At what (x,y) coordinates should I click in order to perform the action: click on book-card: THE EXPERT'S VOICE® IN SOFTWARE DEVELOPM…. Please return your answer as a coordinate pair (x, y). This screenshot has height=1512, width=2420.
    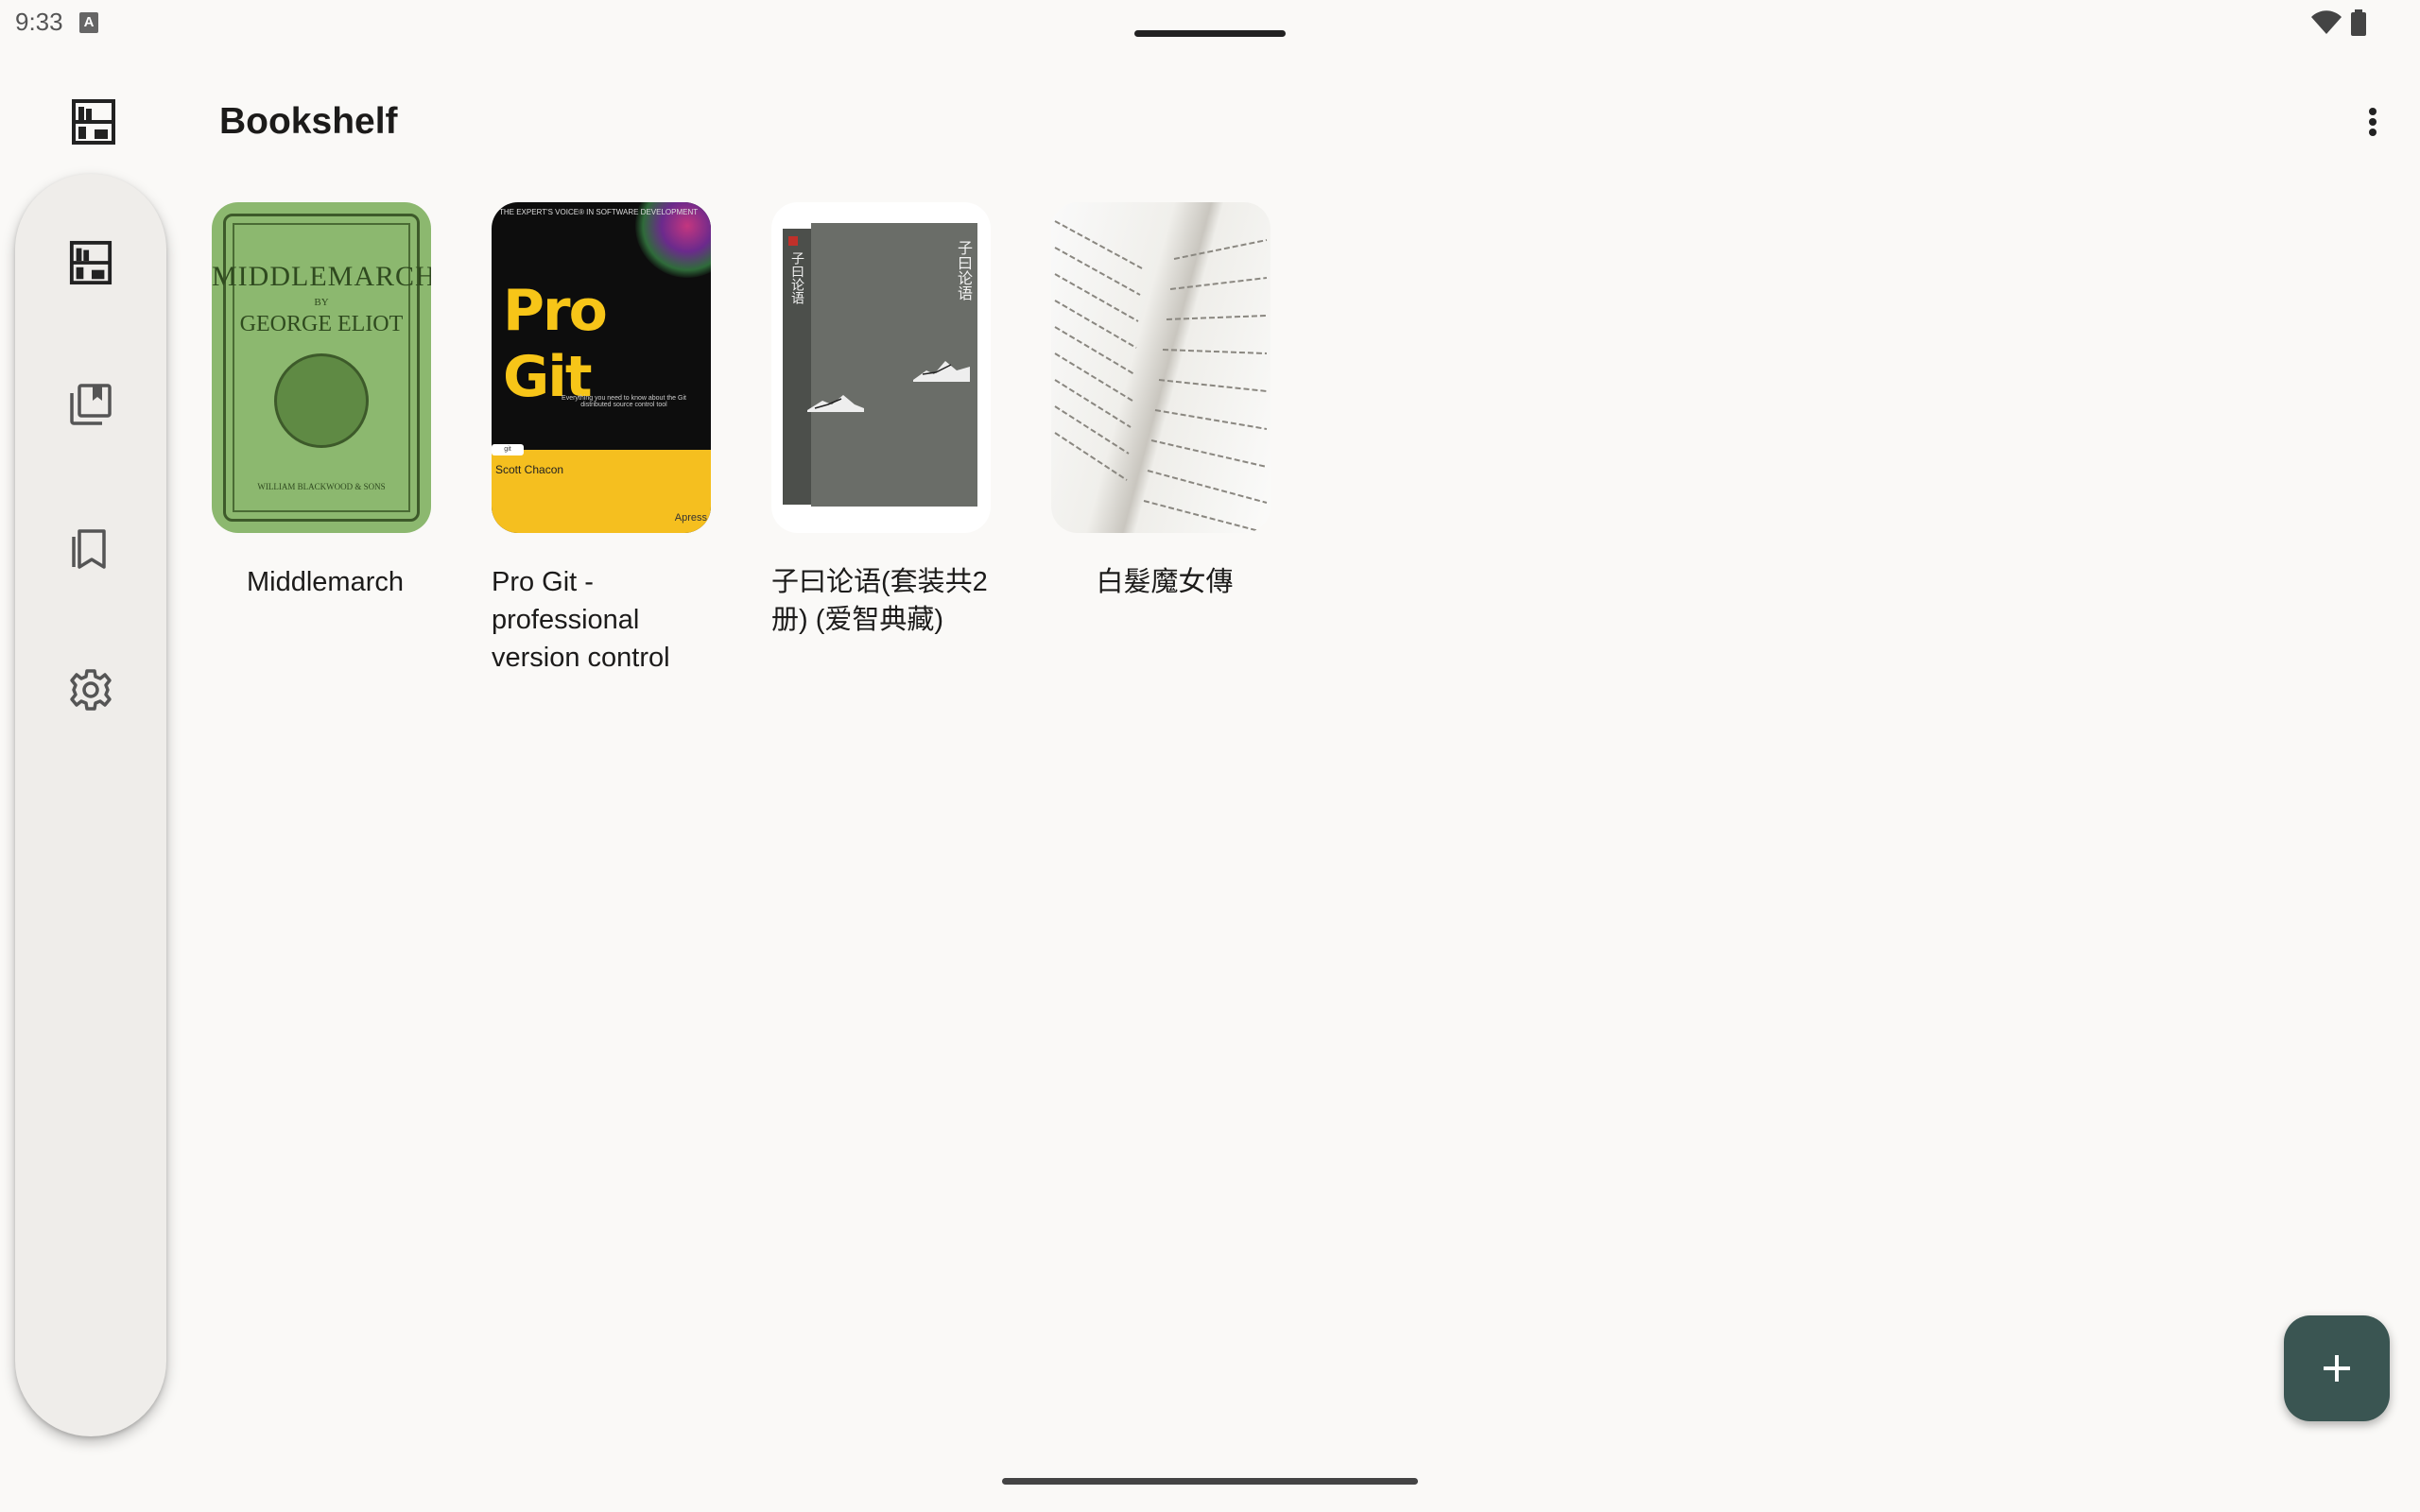
    Looking at the image, I should click on (602, 439).